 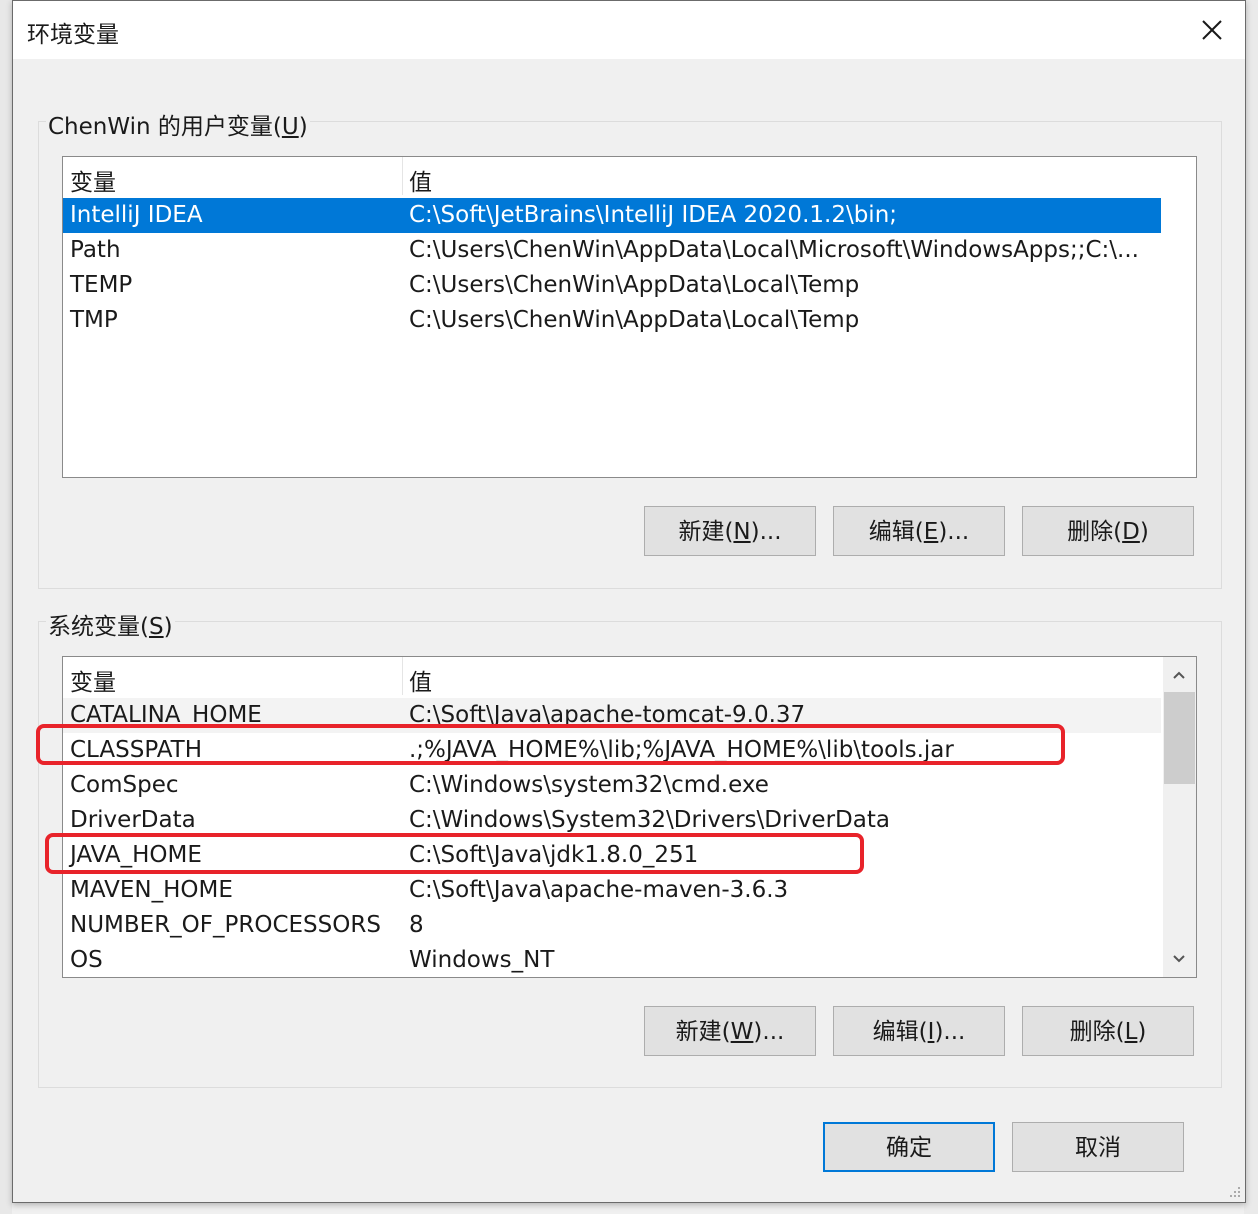 I want to click on variable-name: MAVEN_HOME, so click(x=151, y=890).